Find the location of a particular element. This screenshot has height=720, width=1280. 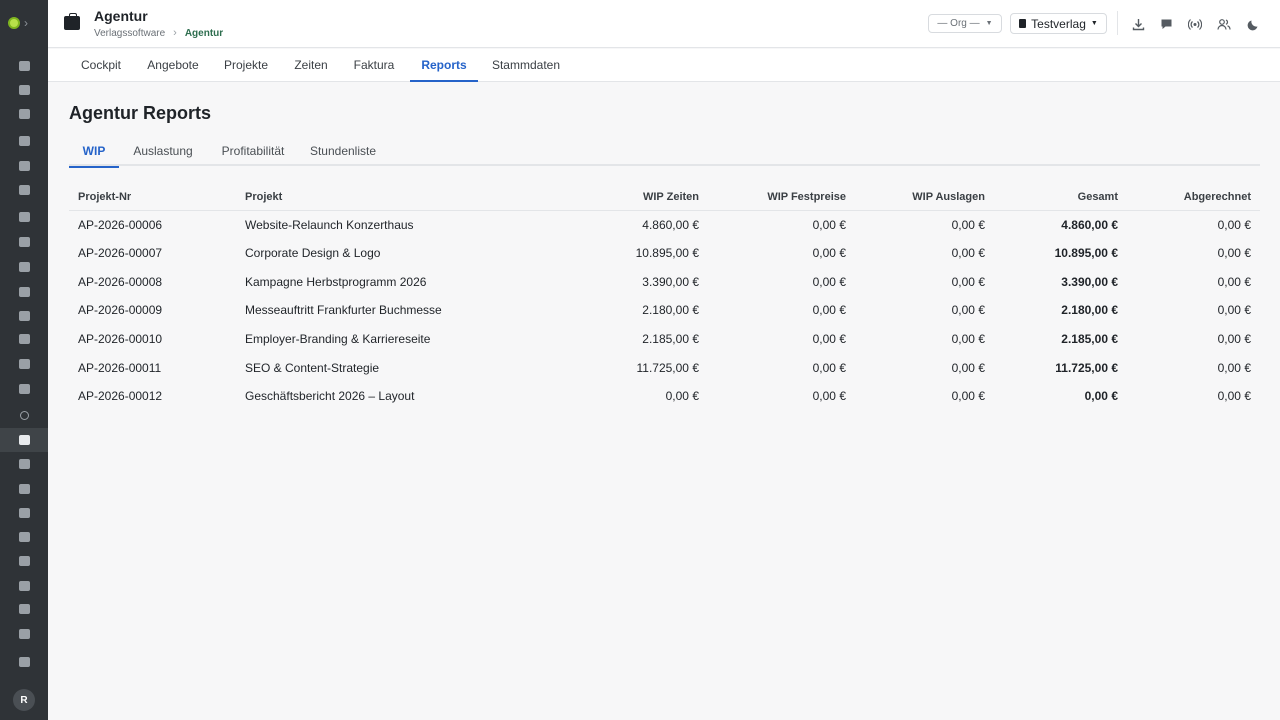

sidebar-item-user-edit is located at coordinates (24, 141).